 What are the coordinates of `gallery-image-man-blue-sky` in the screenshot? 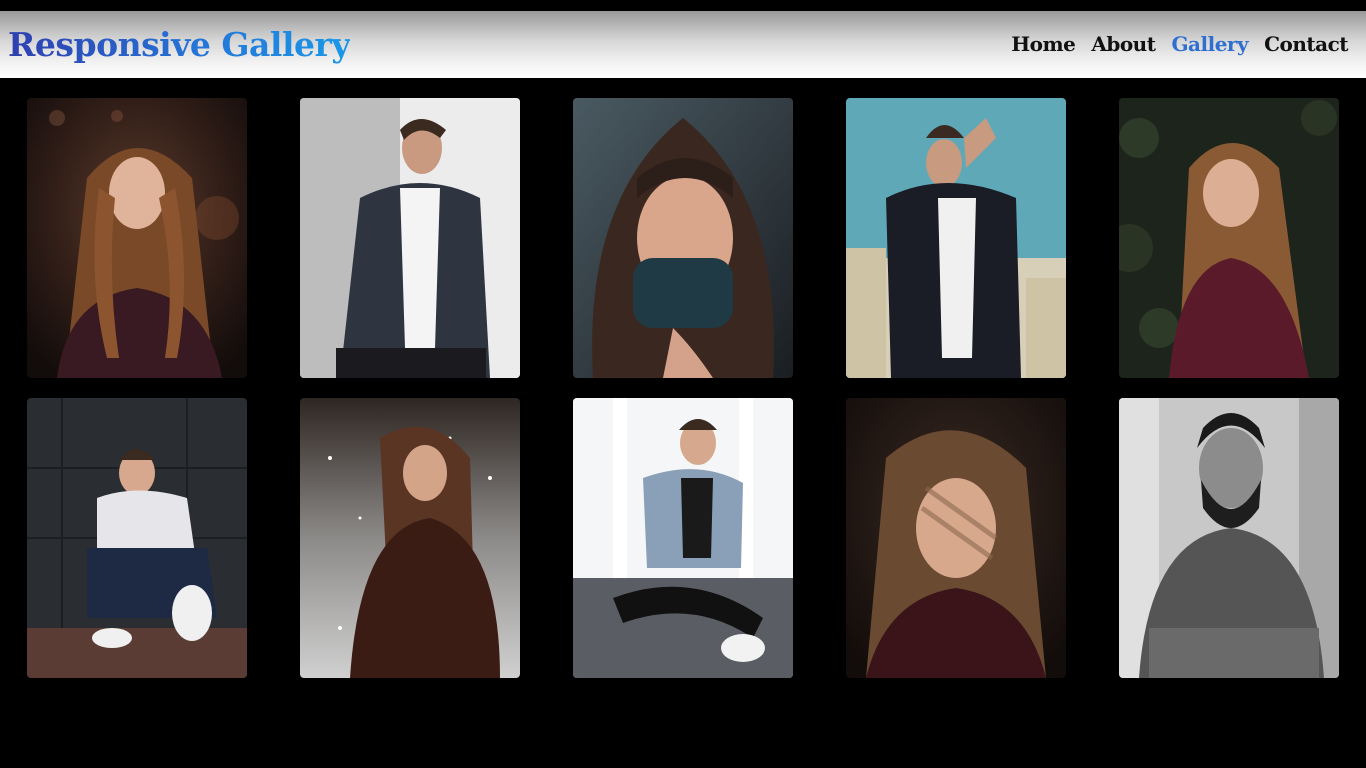 It's located at (956, 238).